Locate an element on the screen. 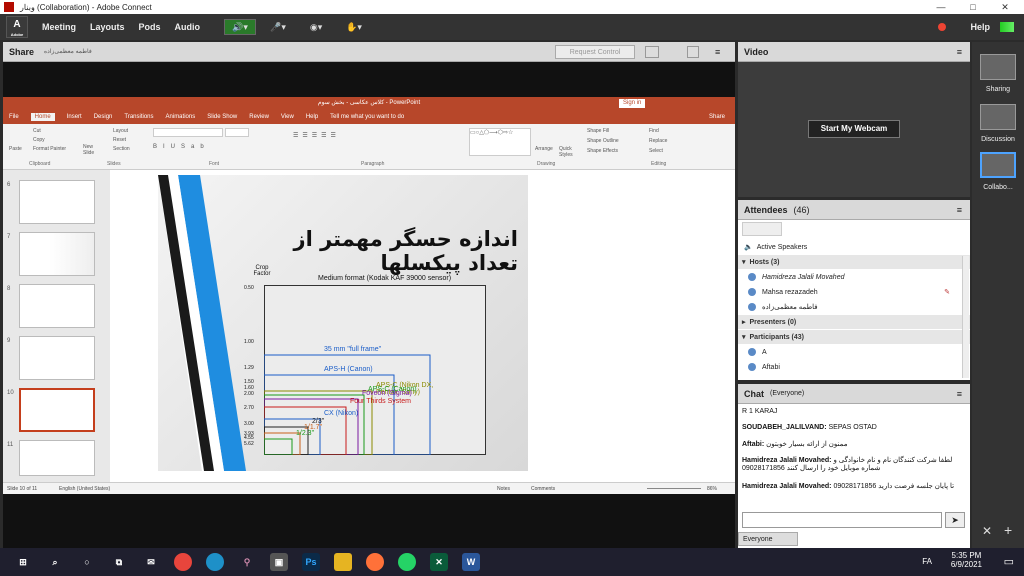 Image resolution: width=1024 pixels, height=576 pixels. find-button: Find is located at coordinates (654, 131).